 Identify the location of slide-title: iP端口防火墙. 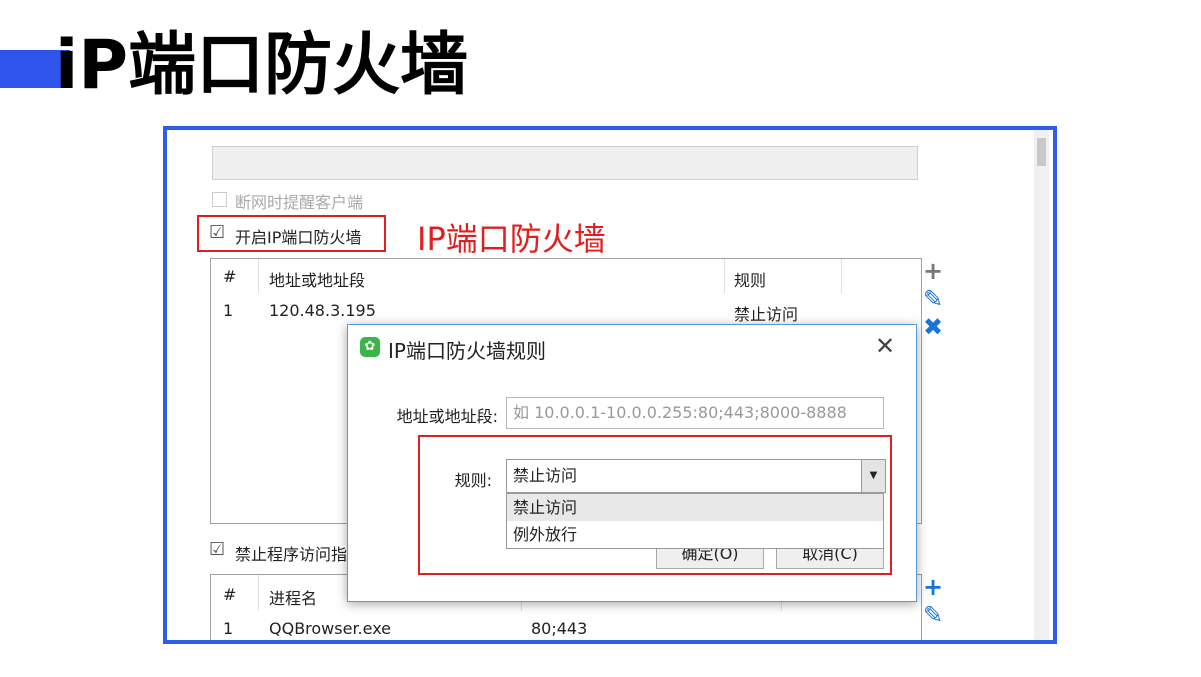
(262, 65).